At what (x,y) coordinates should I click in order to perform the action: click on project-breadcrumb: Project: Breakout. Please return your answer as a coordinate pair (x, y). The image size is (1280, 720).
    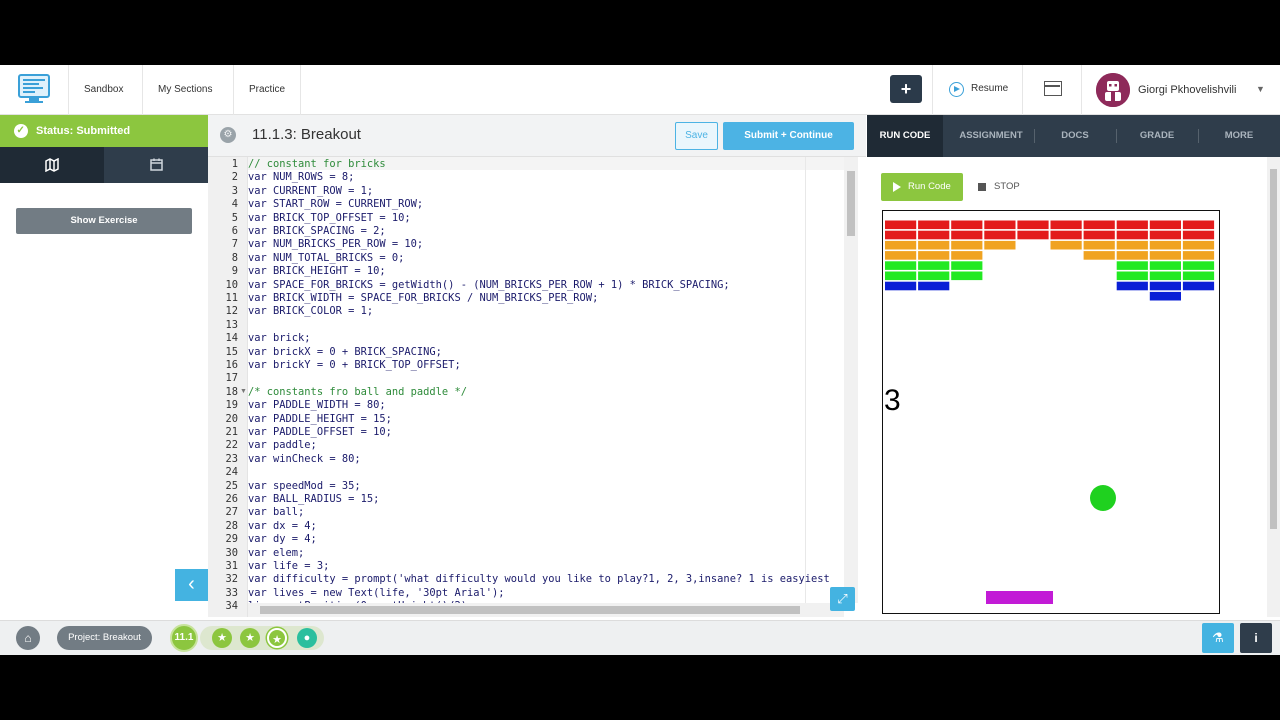
    Looking at the image, I should click on (104, 638).